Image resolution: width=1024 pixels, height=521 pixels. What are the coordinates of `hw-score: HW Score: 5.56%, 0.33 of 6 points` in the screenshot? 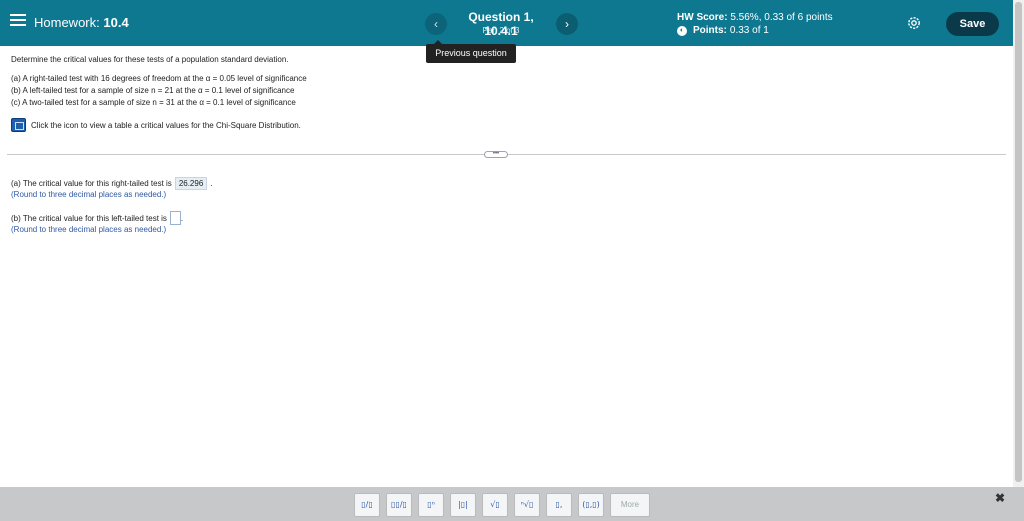 It's located at (755, 17).